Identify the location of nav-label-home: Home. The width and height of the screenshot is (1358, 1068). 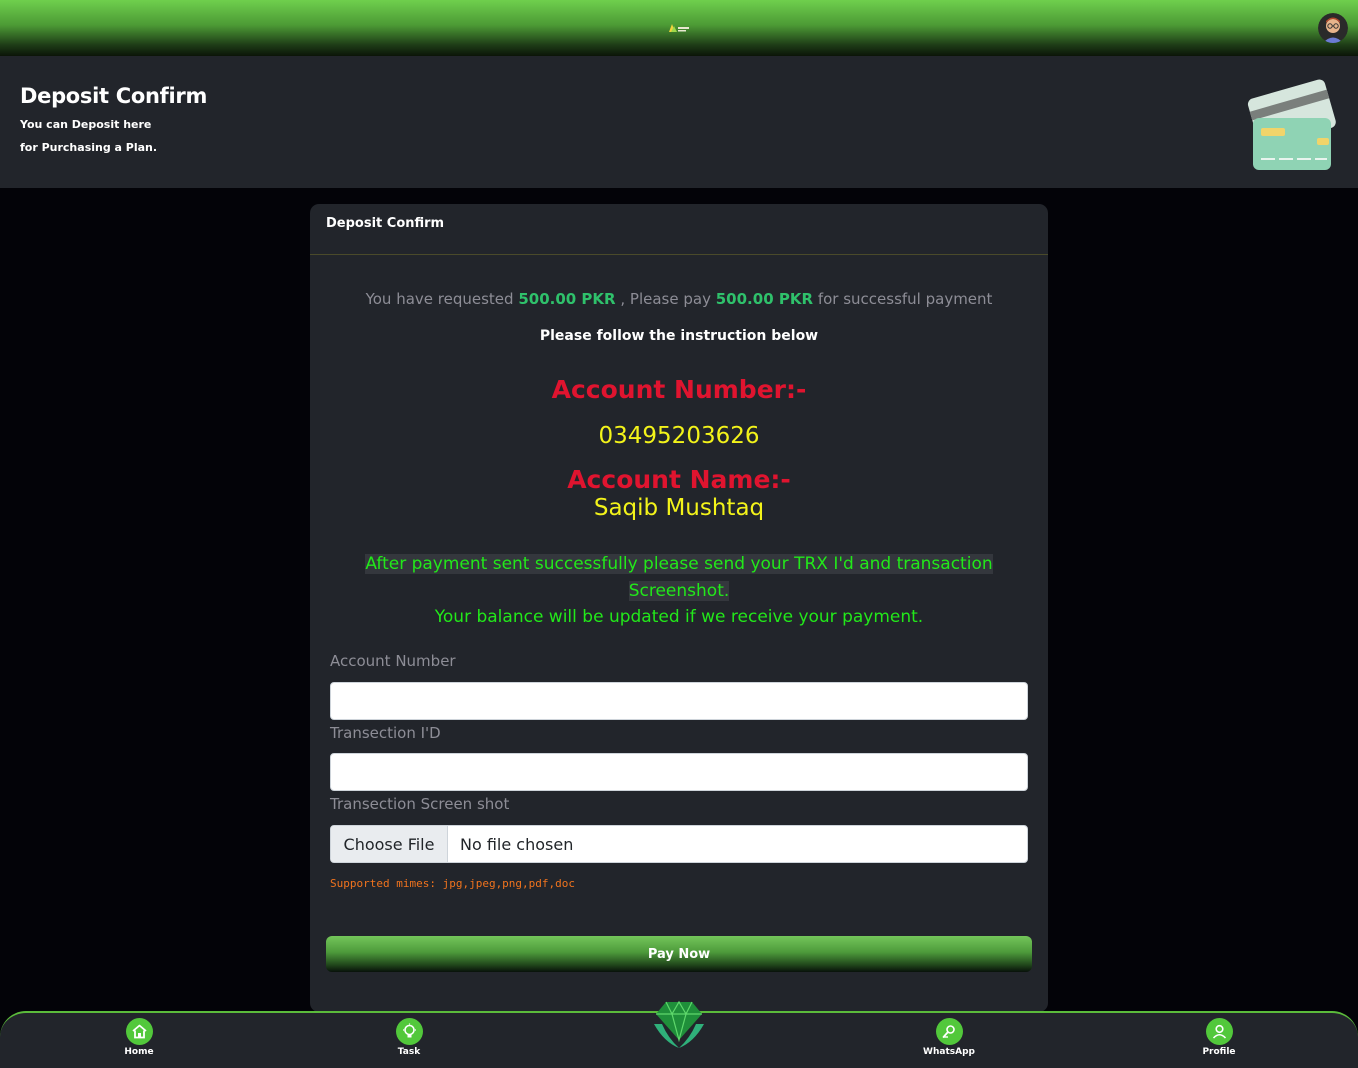
(139, 1052).